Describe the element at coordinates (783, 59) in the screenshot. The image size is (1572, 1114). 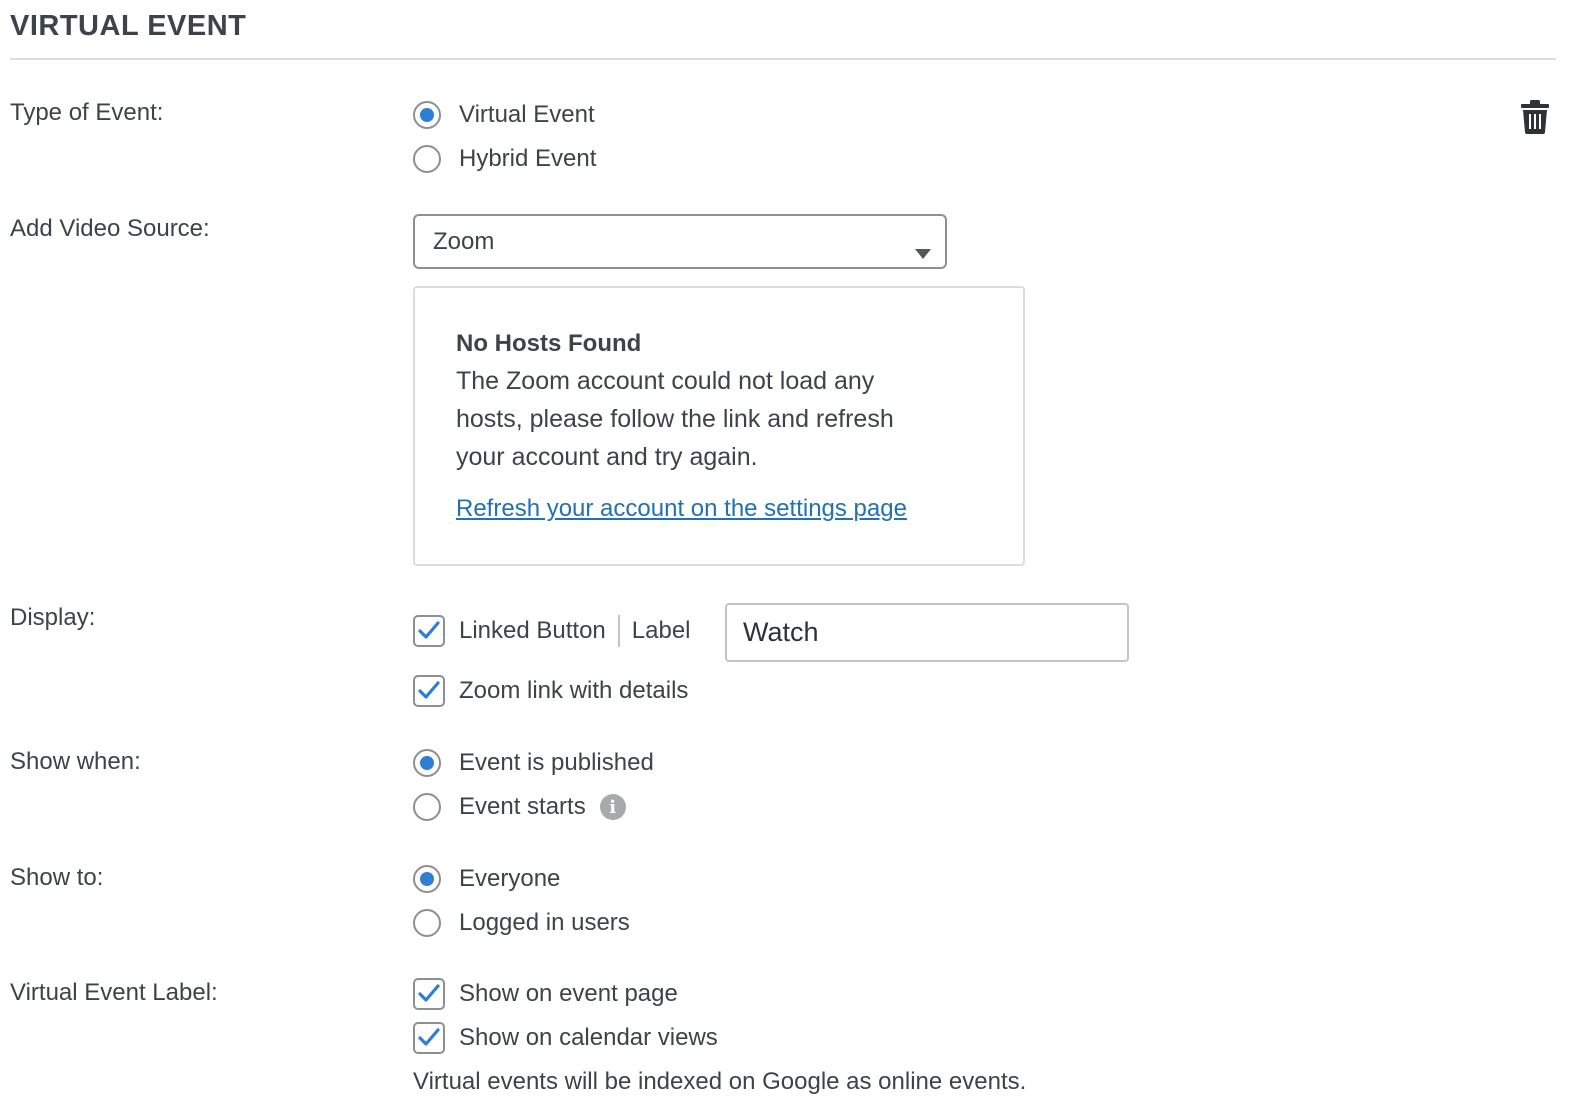
I see `divider` at that location.